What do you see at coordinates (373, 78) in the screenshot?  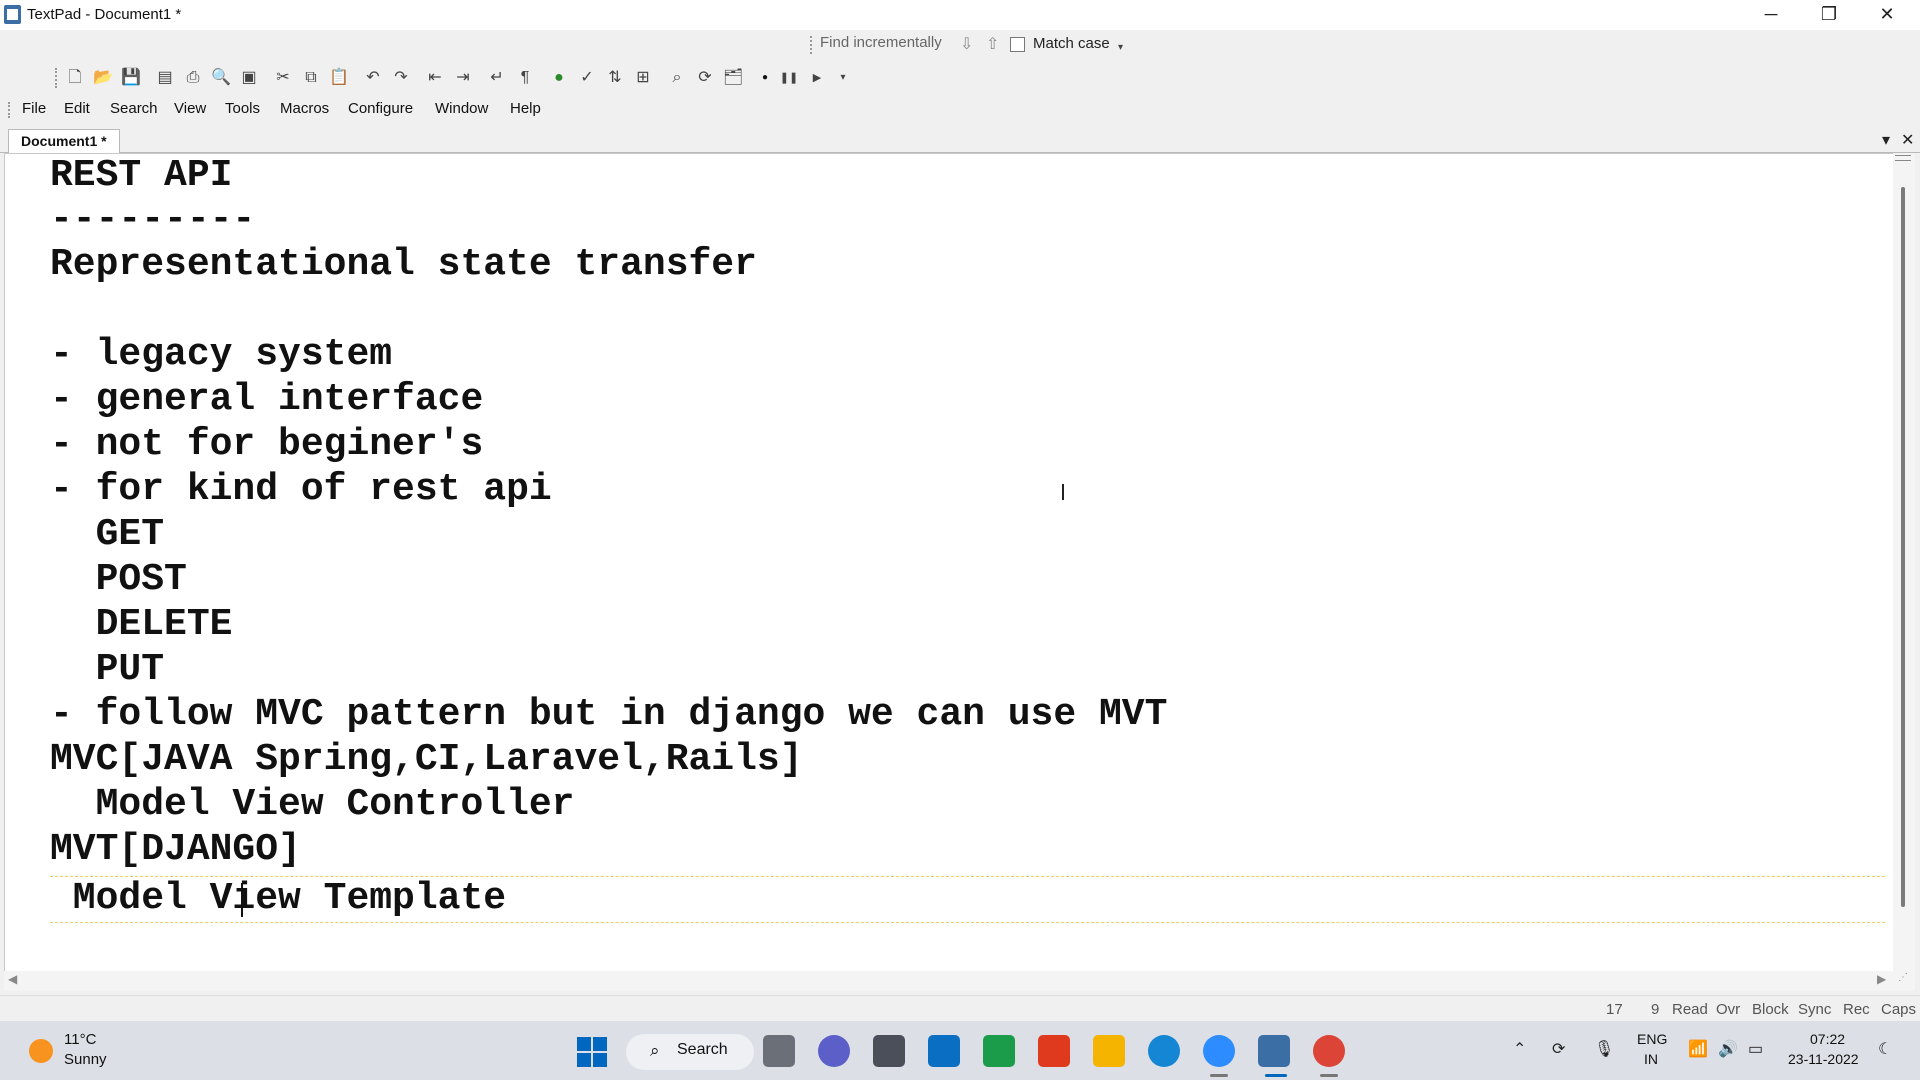 I see `undo-icon: ↶` at bounding box center [373, 78].